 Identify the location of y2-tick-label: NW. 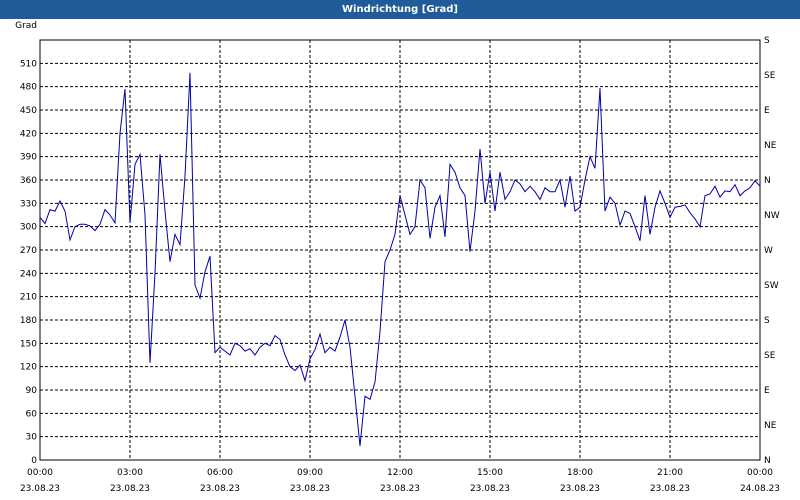
(772, 216).